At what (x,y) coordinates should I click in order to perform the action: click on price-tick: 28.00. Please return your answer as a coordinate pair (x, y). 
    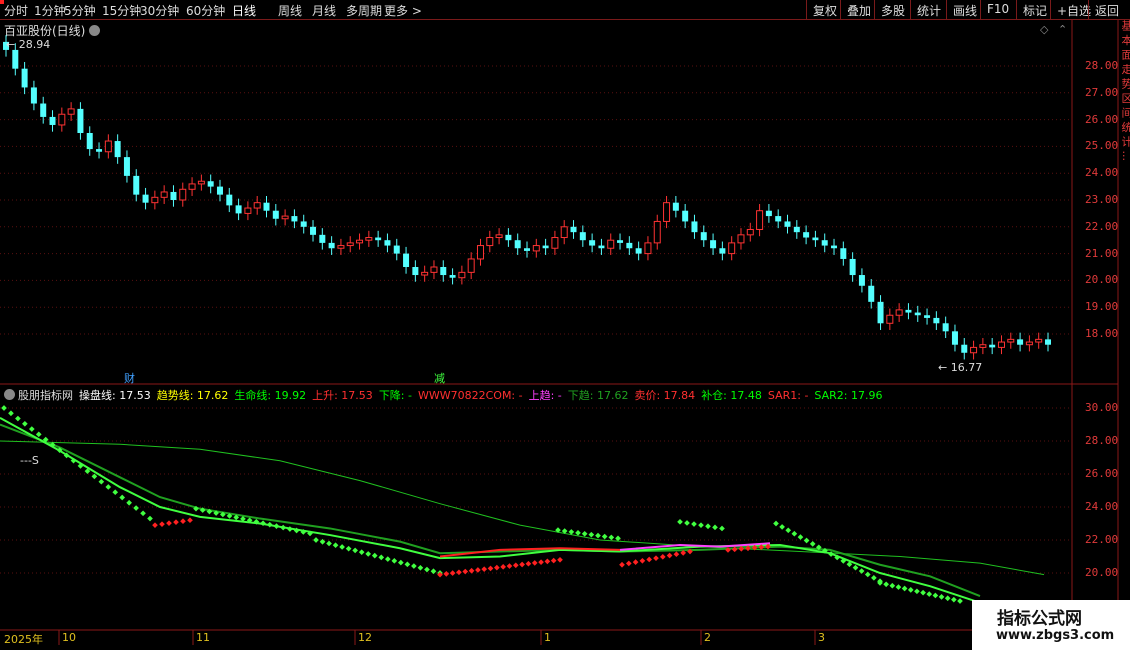
    Looking at the image, I should click on (1102, 65).